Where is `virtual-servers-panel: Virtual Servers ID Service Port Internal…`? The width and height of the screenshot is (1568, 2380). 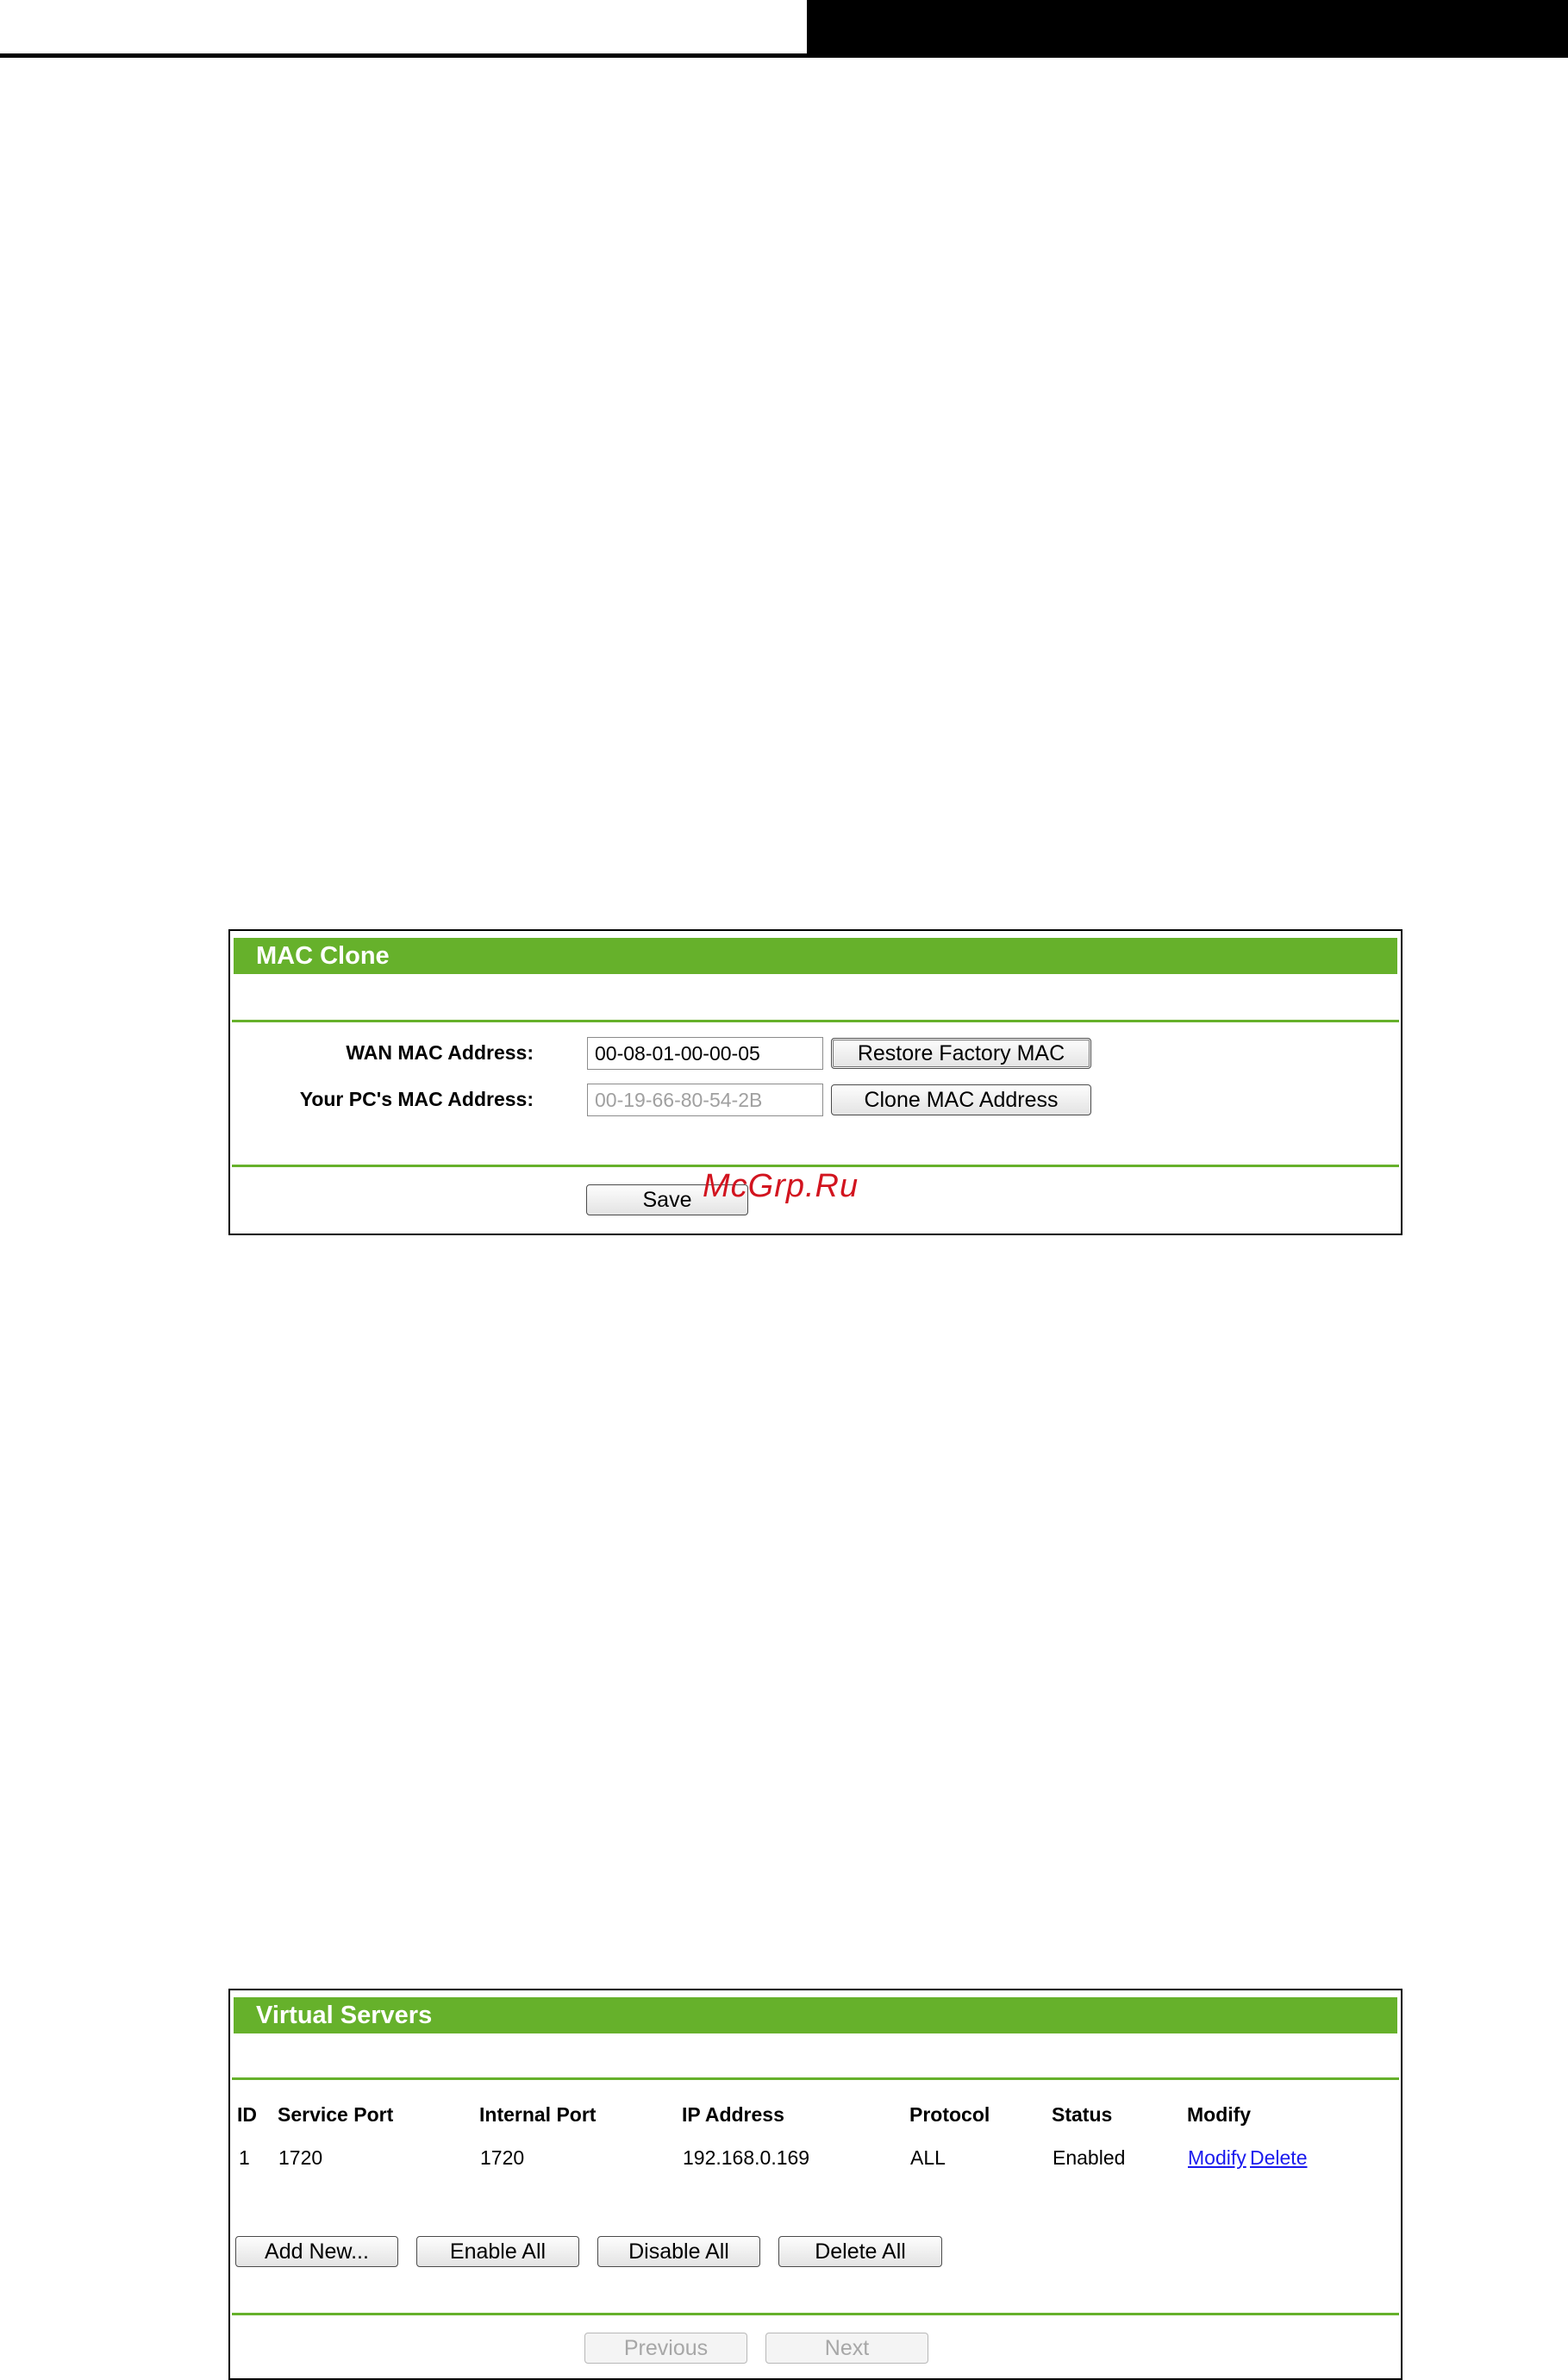 virtual-servers-panel: Virtual Servers ID Service Port Internal… is located at coordinates (815, 2184).